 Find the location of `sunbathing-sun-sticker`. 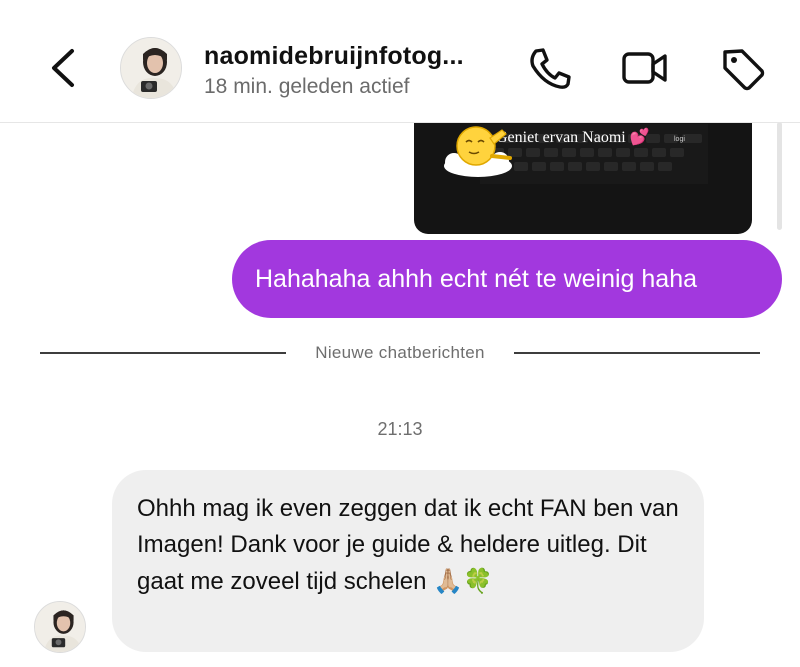

sunbathing-sun-sticker is located at coordinates (478, 151).